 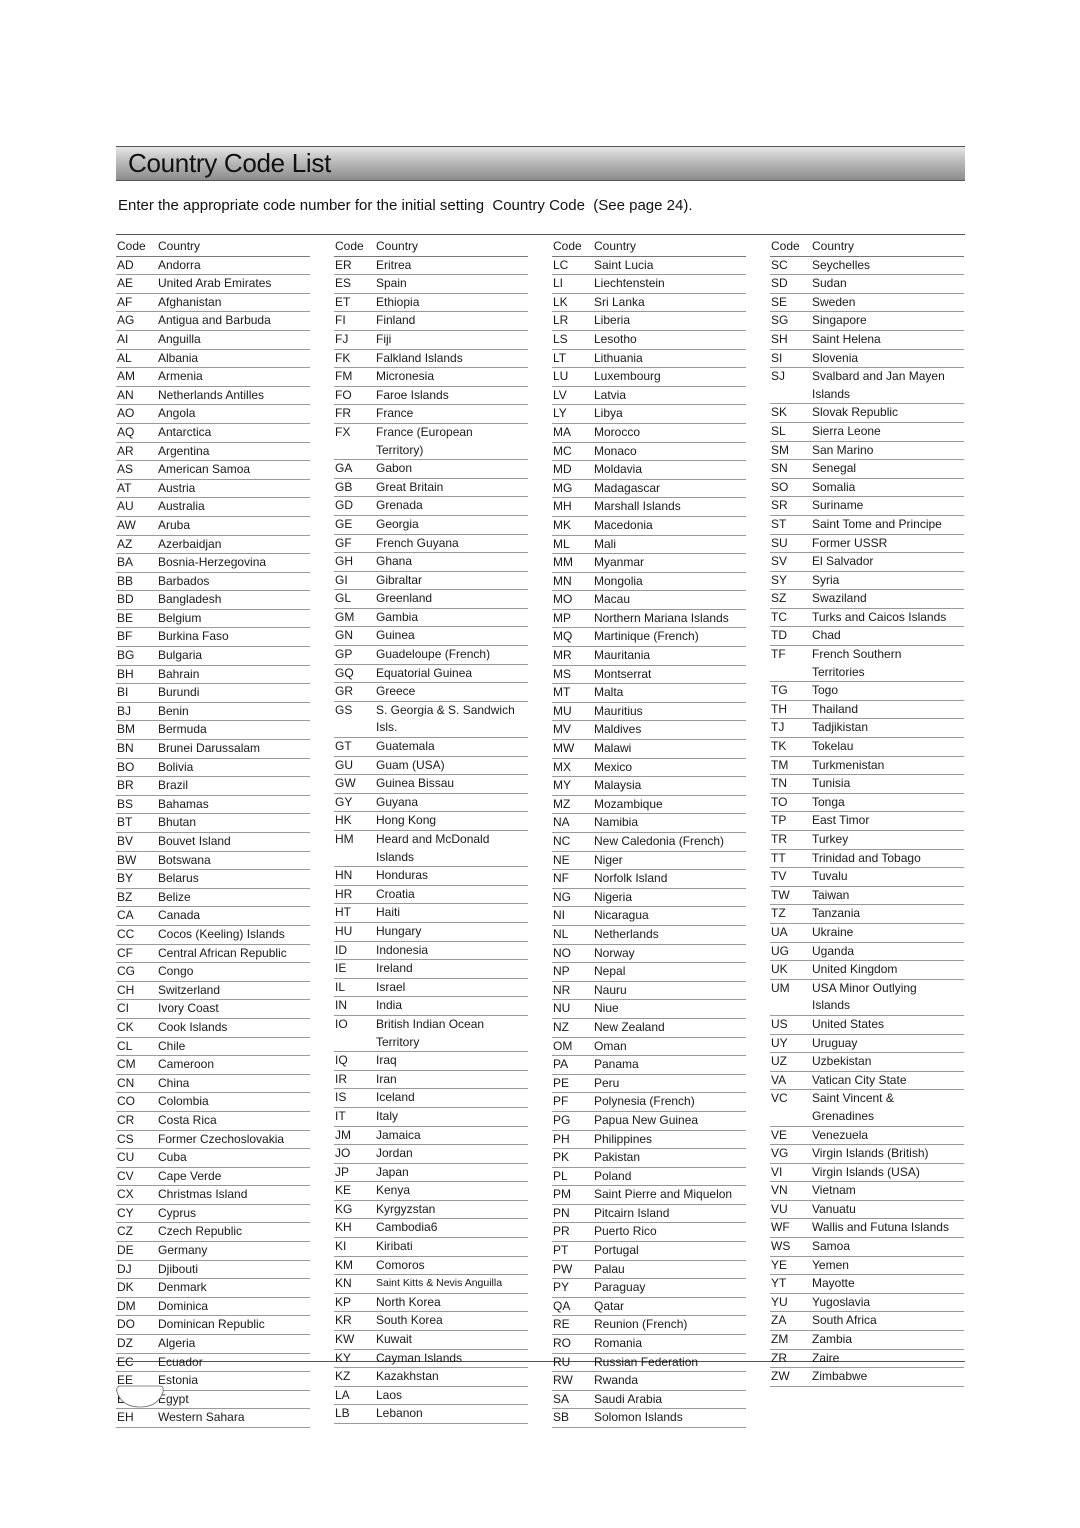 What do you see at coordinates (125, 617) in the screenshot?
I see `country-code: BE` at bounding box center [125, 617].